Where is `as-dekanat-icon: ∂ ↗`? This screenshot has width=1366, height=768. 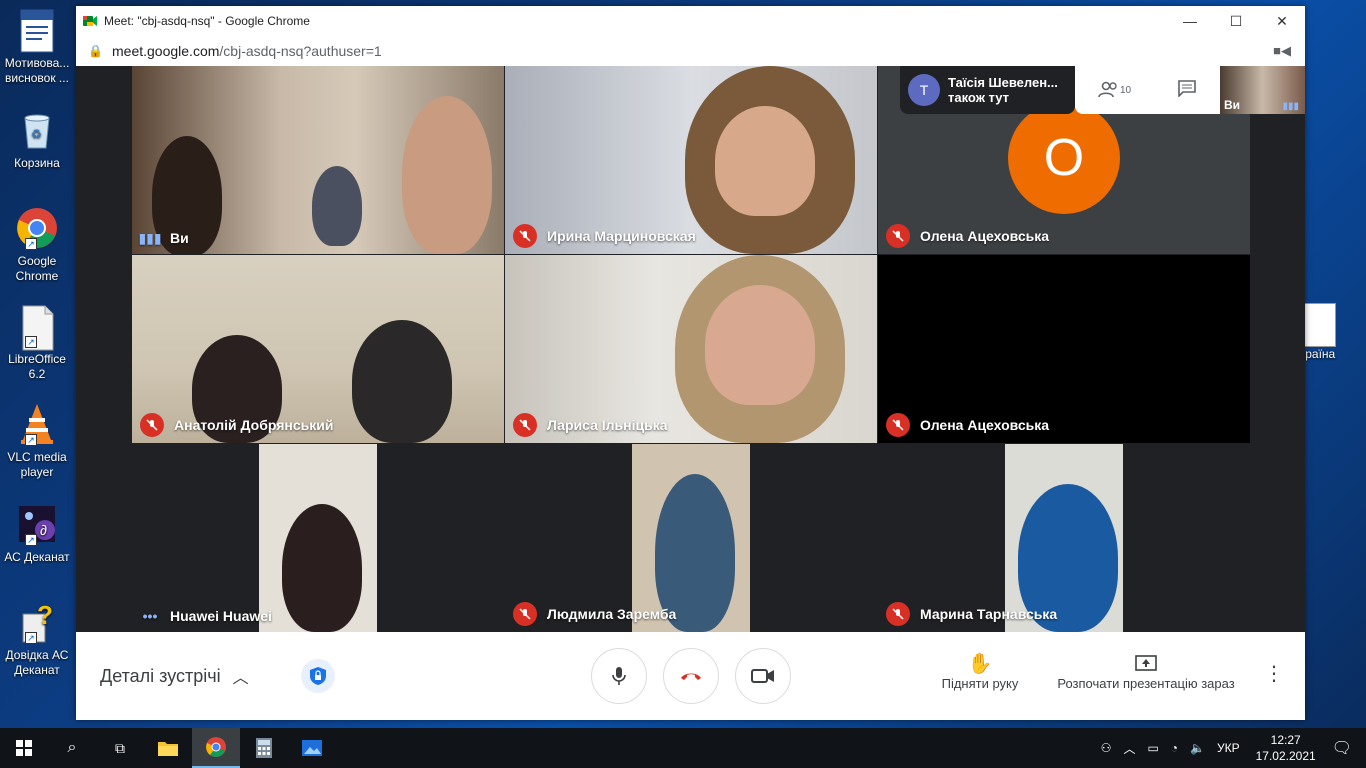 as-dekanat-icon: ∂ ↗ is located at coordinates (37, 524).